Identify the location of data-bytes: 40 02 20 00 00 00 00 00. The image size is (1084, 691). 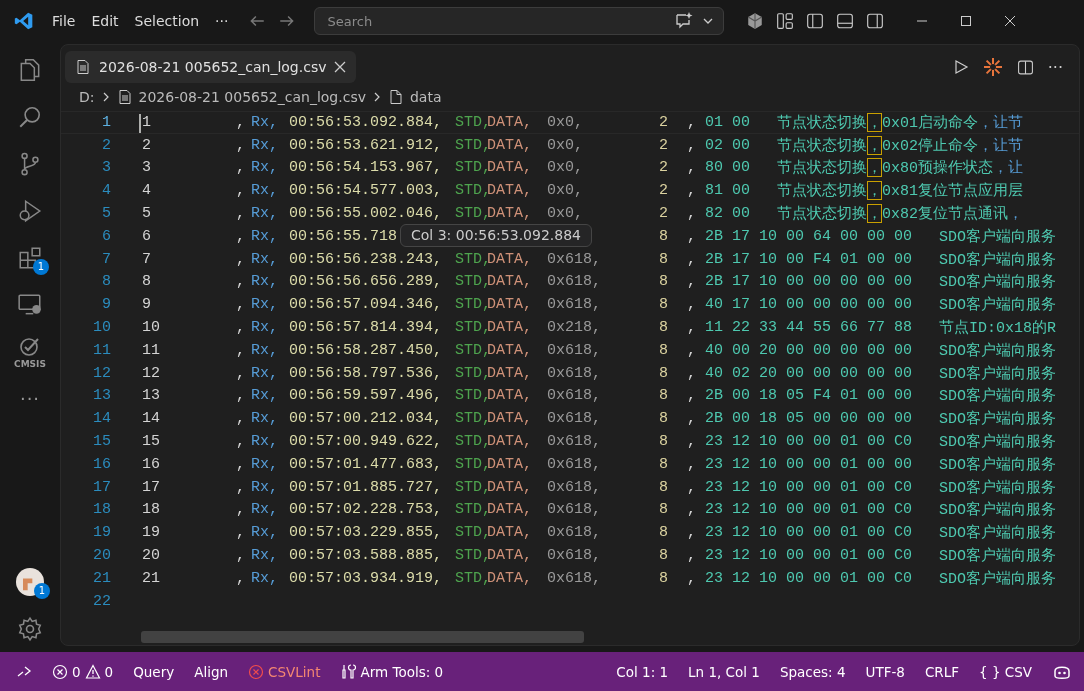
(809, 373).